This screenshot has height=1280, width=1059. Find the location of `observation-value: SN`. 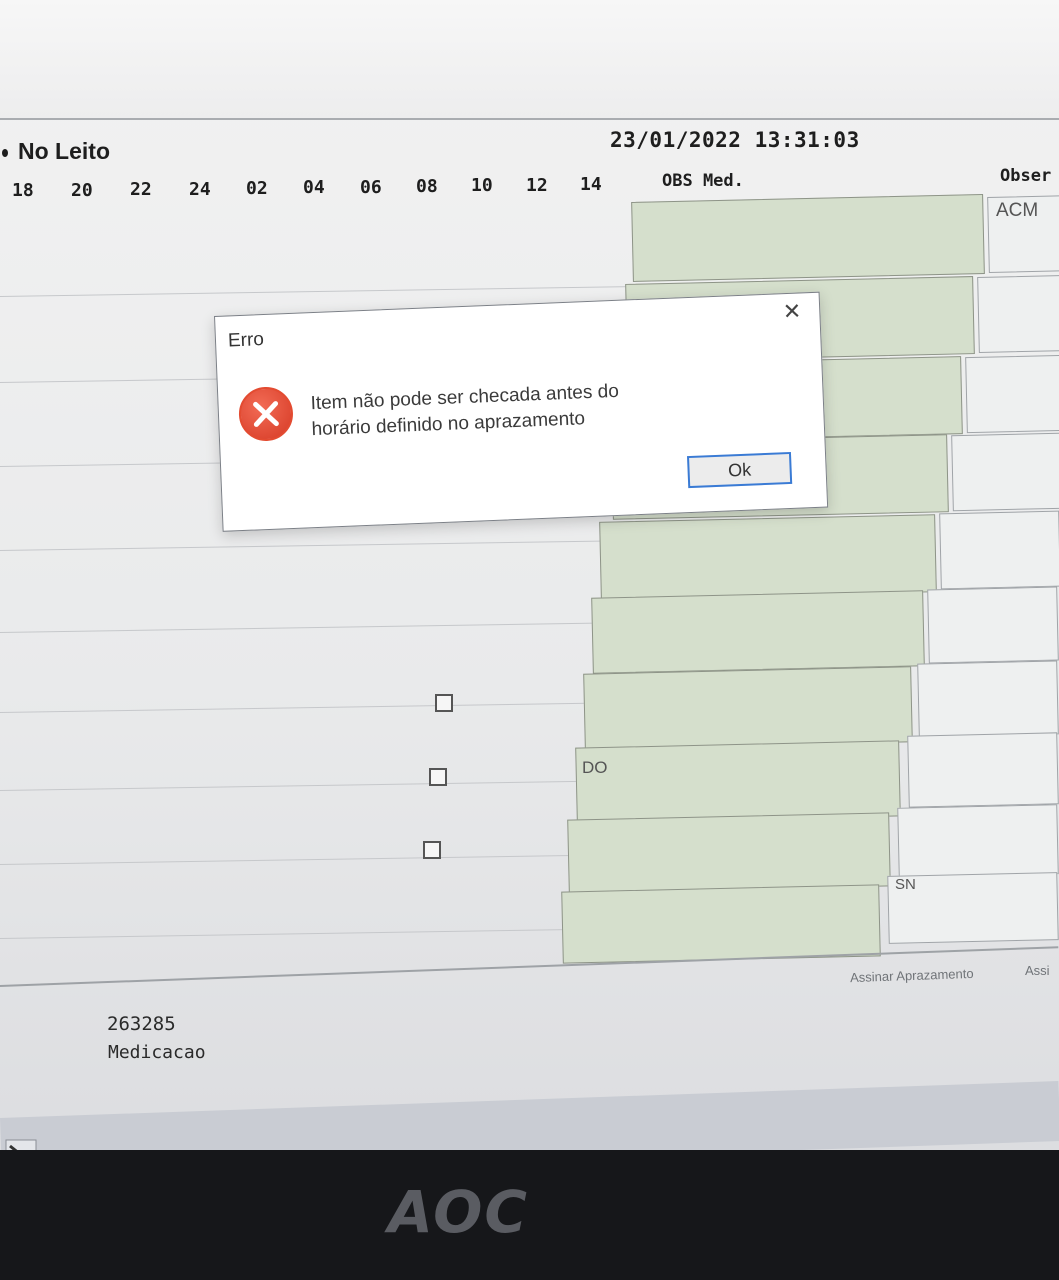

observation-value: SN is located at coordinates (905, 884).